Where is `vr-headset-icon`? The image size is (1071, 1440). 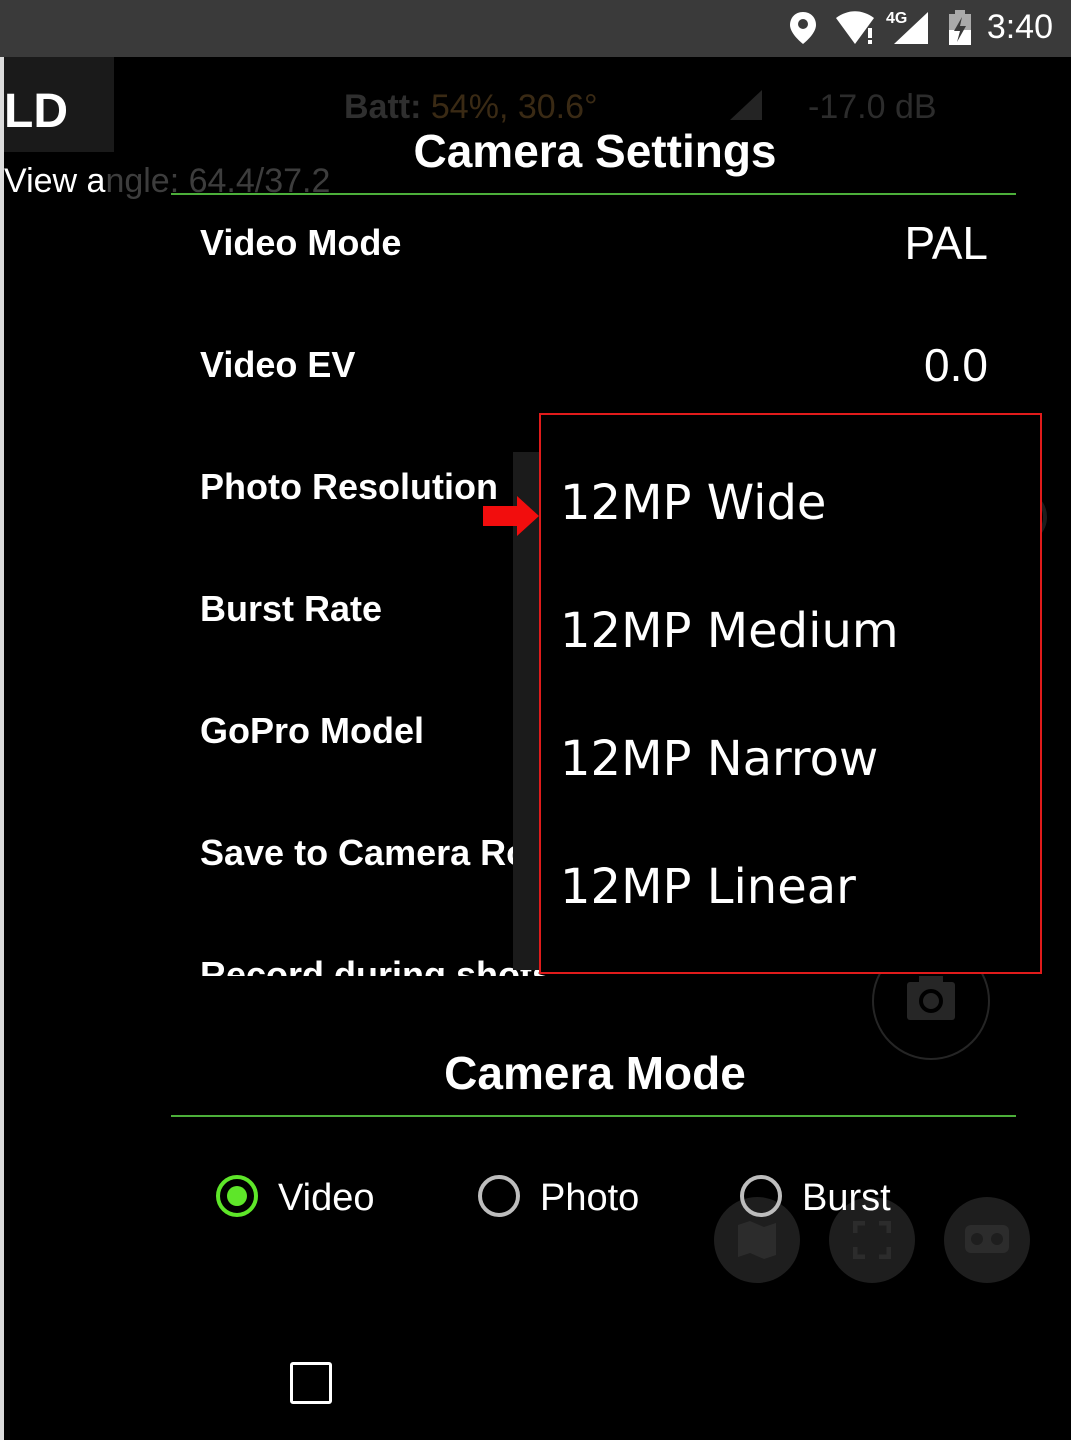 vr-headset-icon is located at coordinates (987, 1239).